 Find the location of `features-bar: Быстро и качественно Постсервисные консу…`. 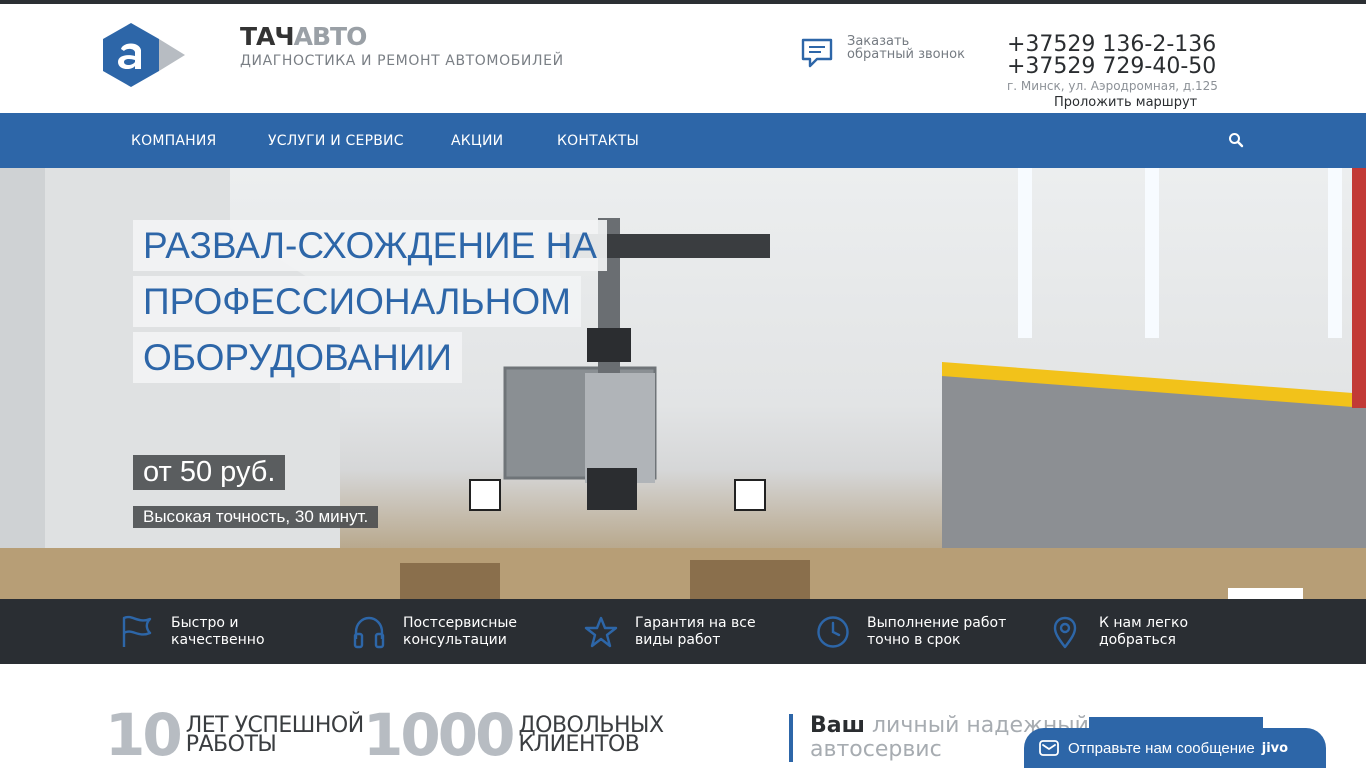

features-bar: Быстро и качественно Постсервисные консу… is located at coordinates (683, 631).